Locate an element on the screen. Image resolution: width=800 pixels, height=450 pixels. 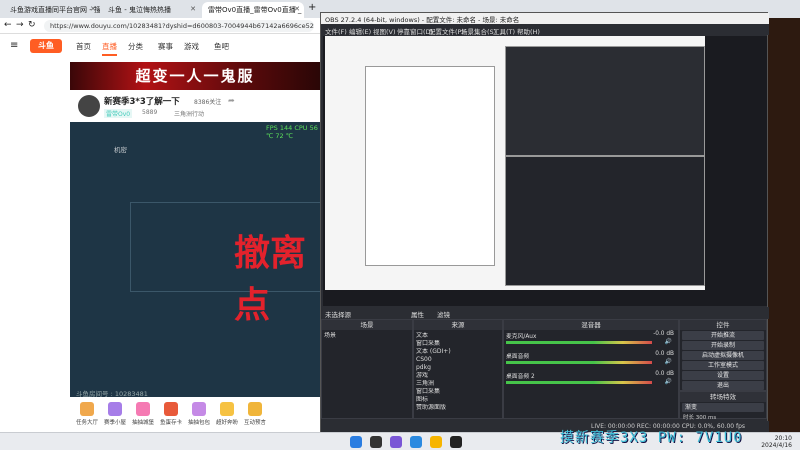
source-item: 赞助源面版 is located at coordinates (458, 408).